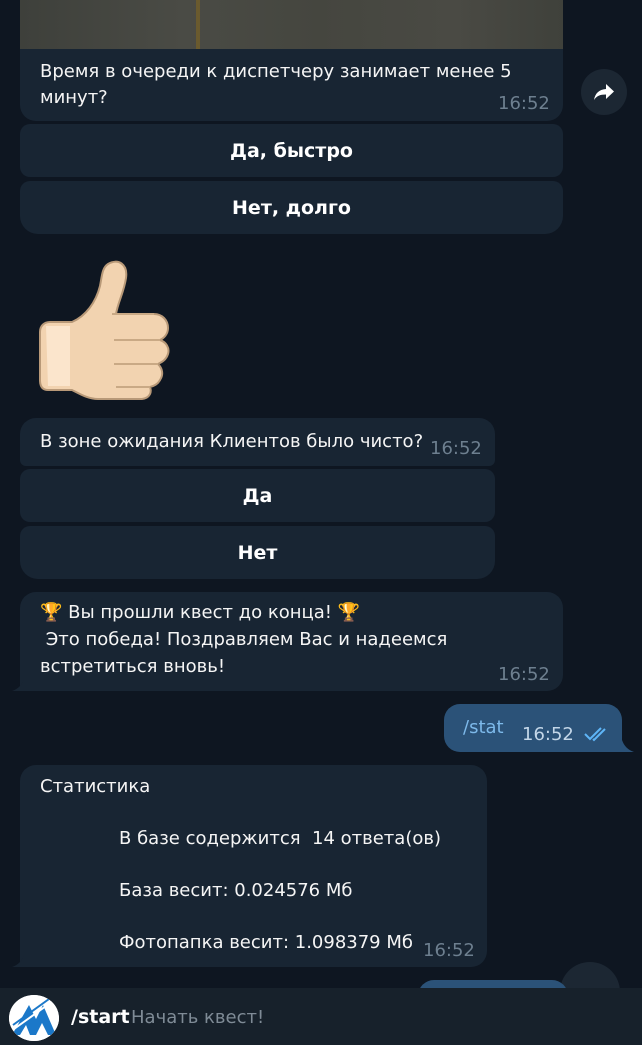 The height and width of the screenshot is (1045, 642). Describe the element at coordinates (232, 441) in the screenshot. I see `message-text: В зоне ожидания Клиентов было чисто?` at that location.